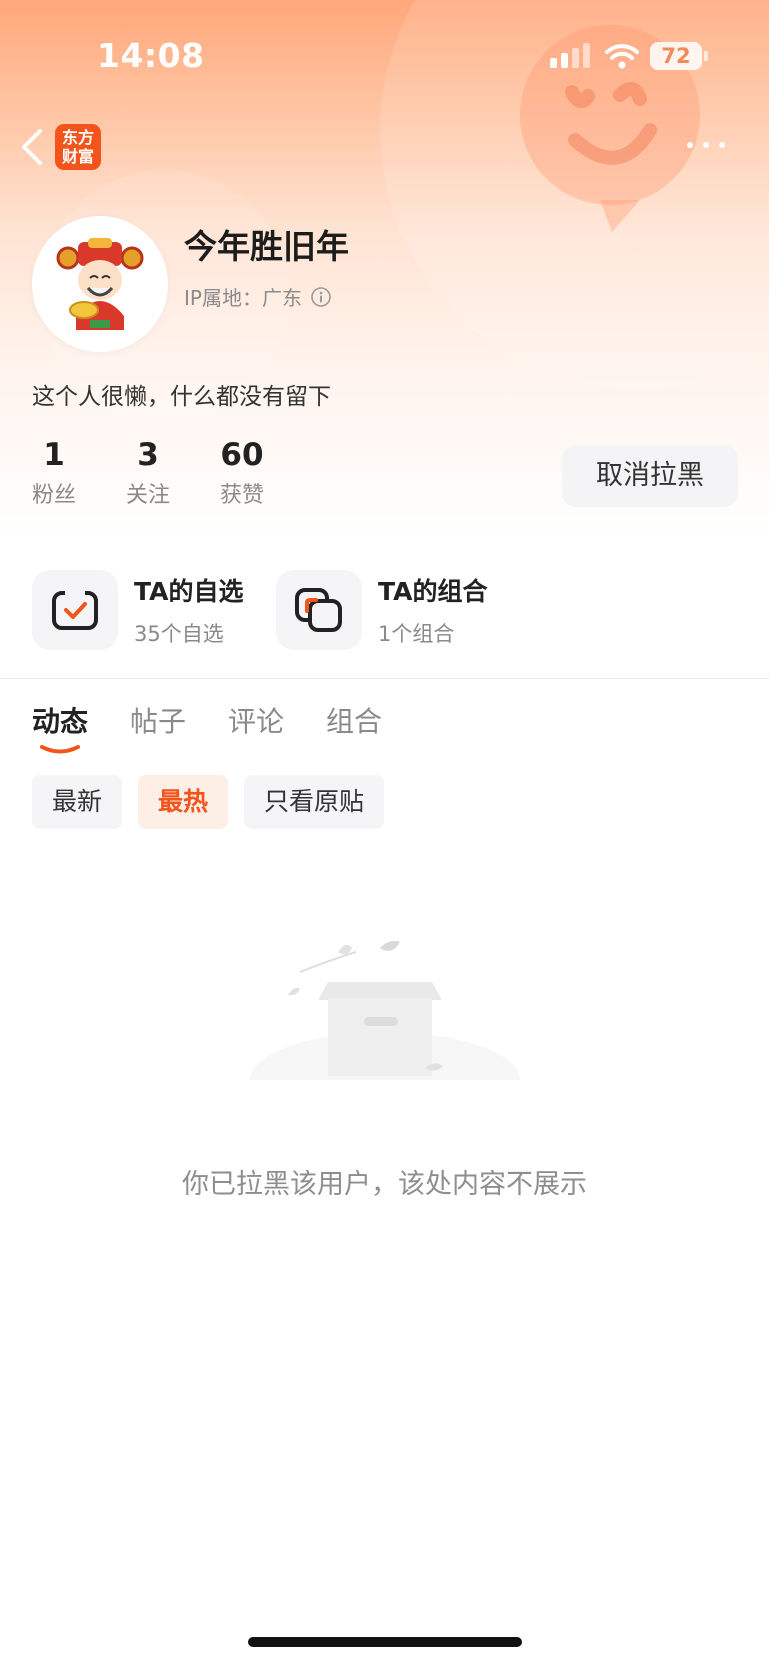 The image size is (769, 1665). Describe the element at coordinates (179, 634) in the screenshot. I see `watchlist-count: 35个自选` at that location.